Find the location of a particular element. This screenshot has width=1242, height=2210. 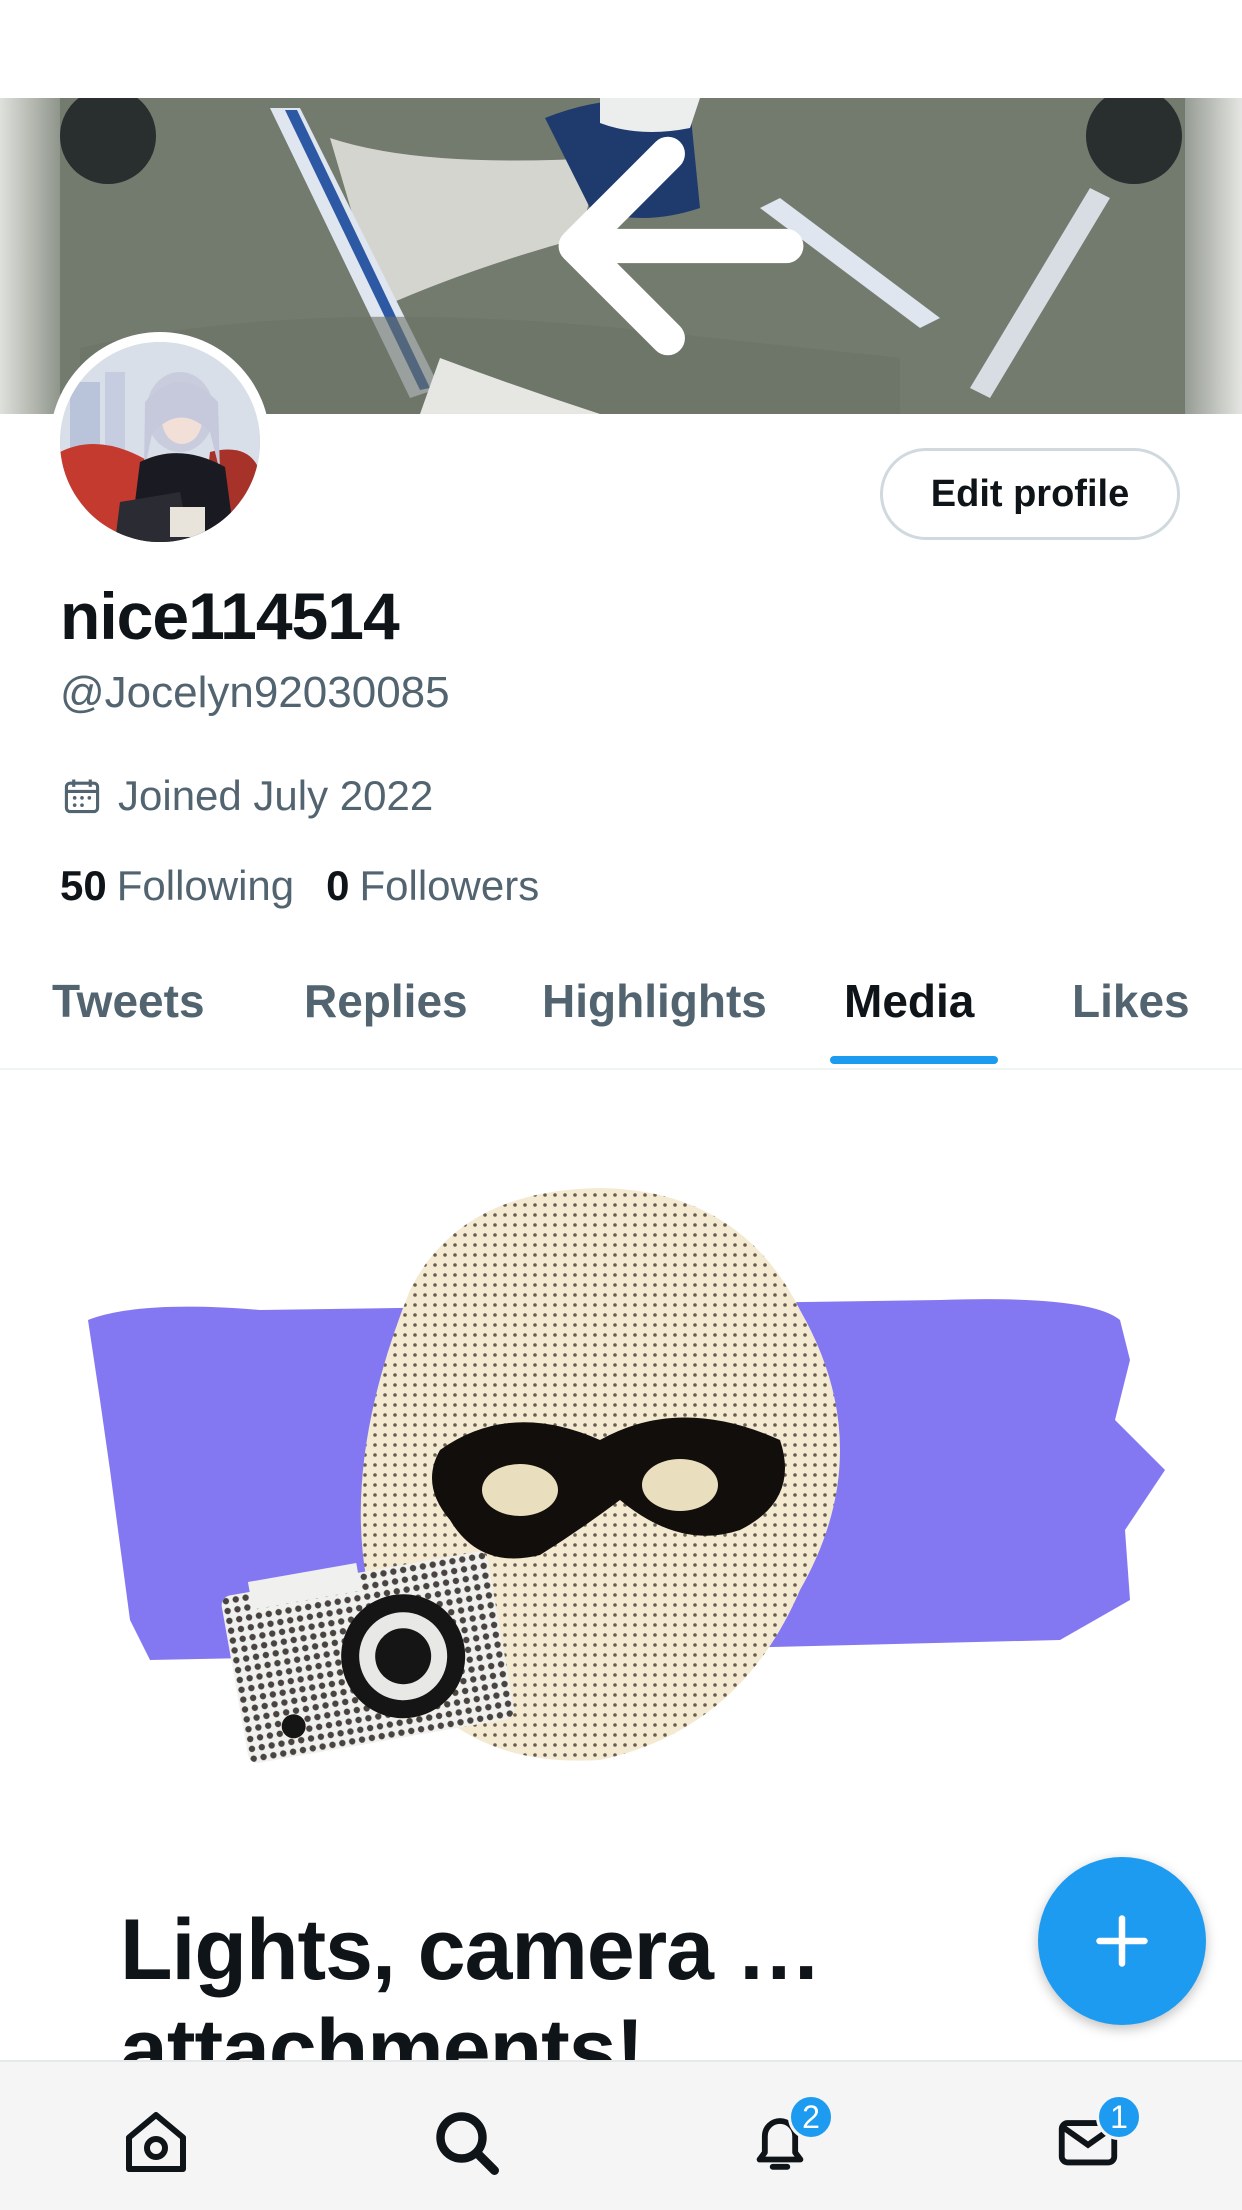

edit-profile-button: Edit profile is located at coordinates (1030, 494).